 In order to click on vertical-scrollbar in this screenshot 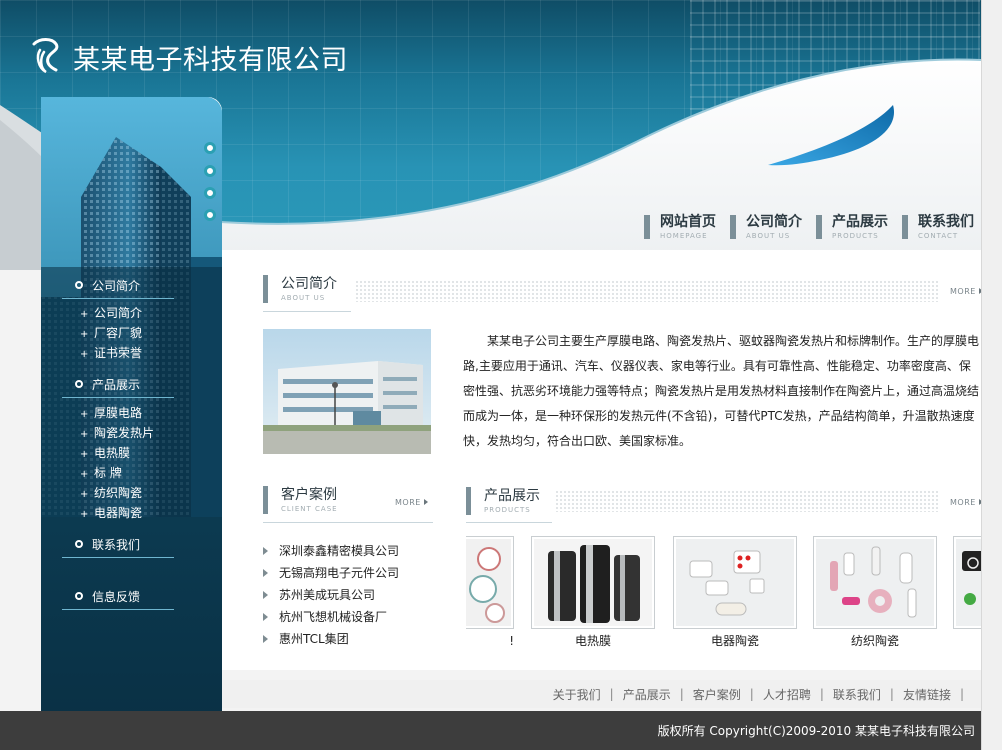, I will do `click(991, 375)`.